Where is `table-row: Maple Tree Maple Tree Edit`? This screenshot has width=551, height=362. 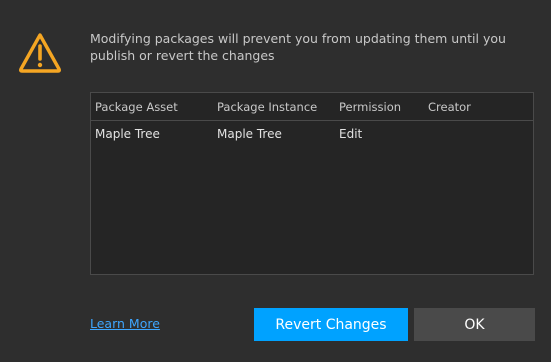
table-row: Maple Tree Maple Tree Edit is located at coordinates (312, 134).